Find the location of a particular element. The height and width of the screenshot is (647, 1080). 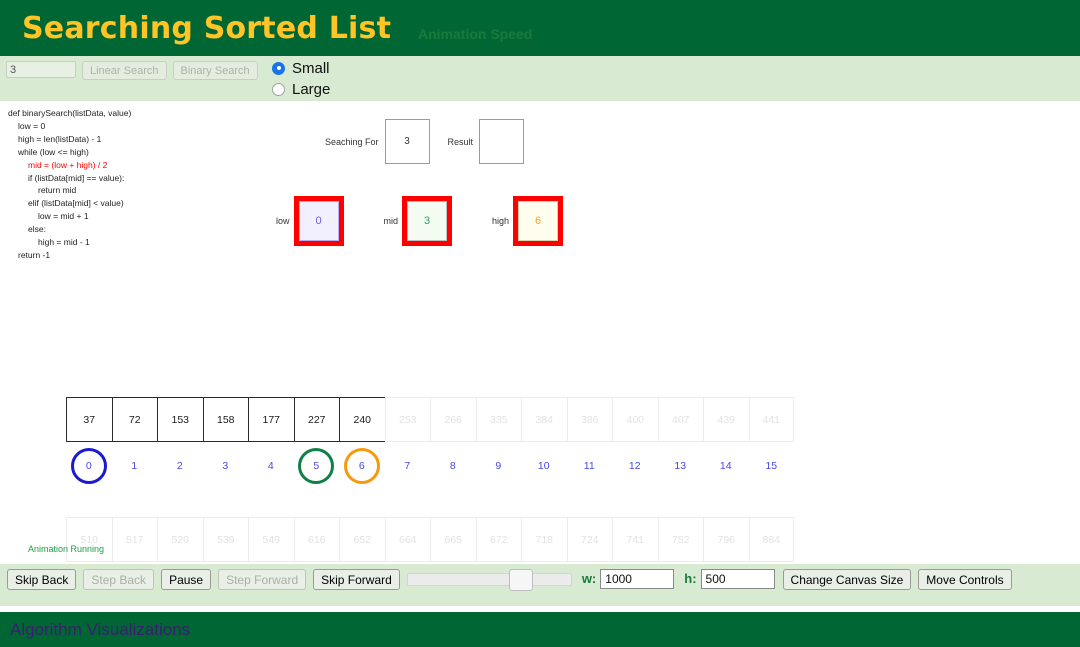

index-number: 0 is located at coordinates (88, 466).